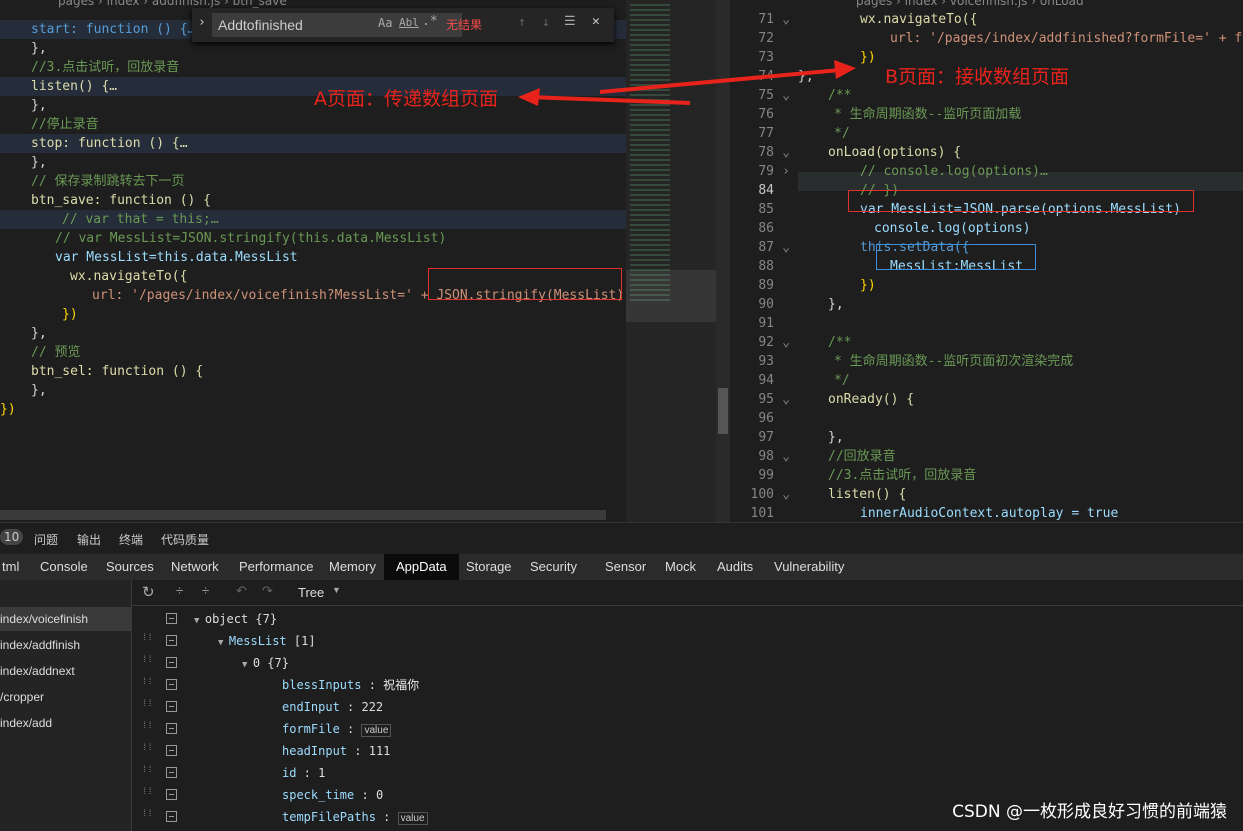 The width and height of the screenshot is (1243, 831). Describe the element at coordinates (315, 751) in the screenshot. I see `tree-key: headInput` at that location.